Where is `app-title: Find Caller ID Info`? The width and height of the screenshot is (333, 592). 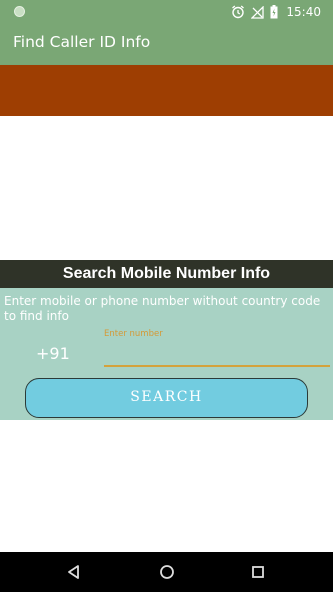
app-title: Find Caller ID Info is located at coordinates (82, 42).